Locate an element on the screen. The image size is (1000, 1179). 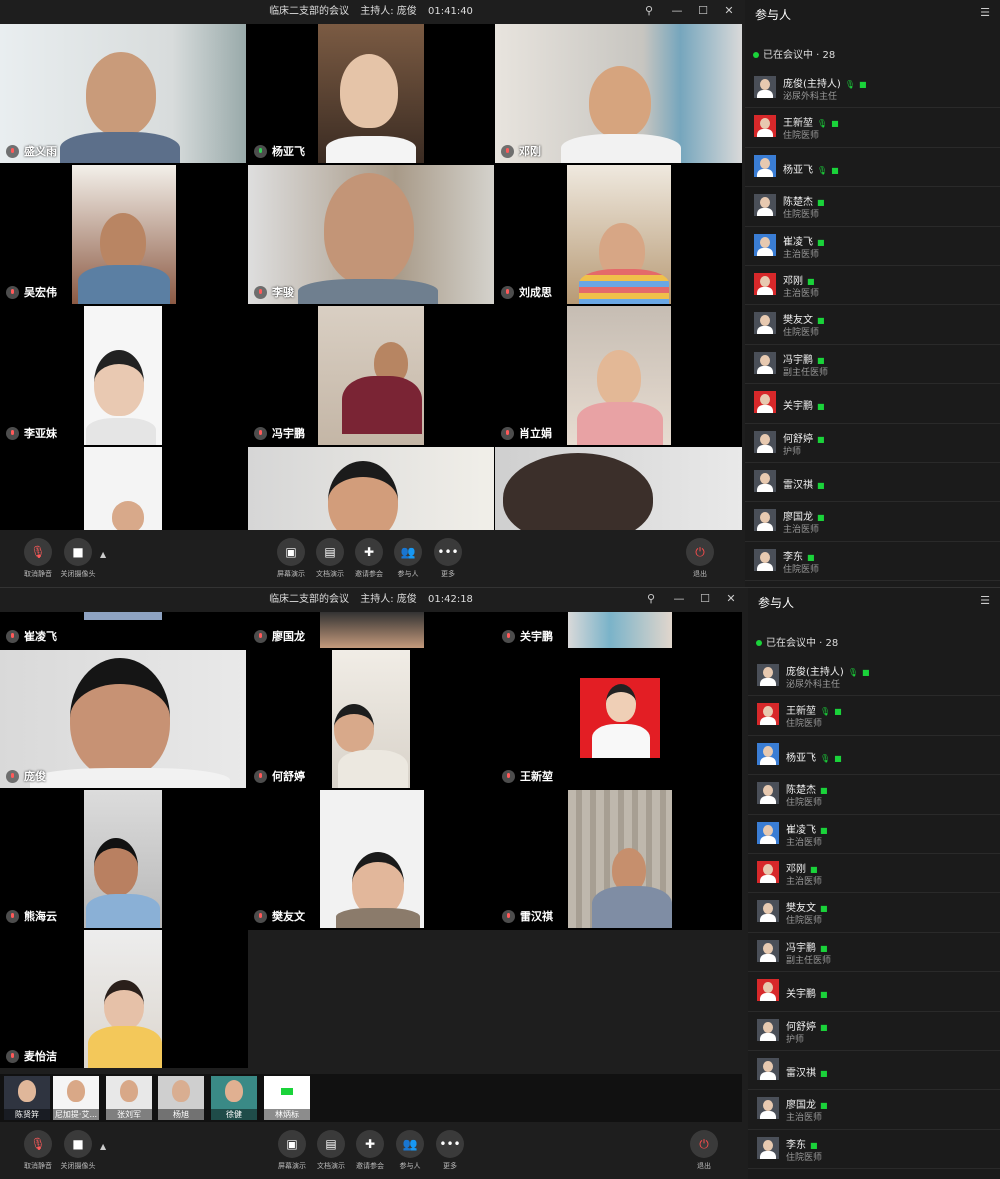
video-tile: 肖立娟 is located at coordinates (618, 375).